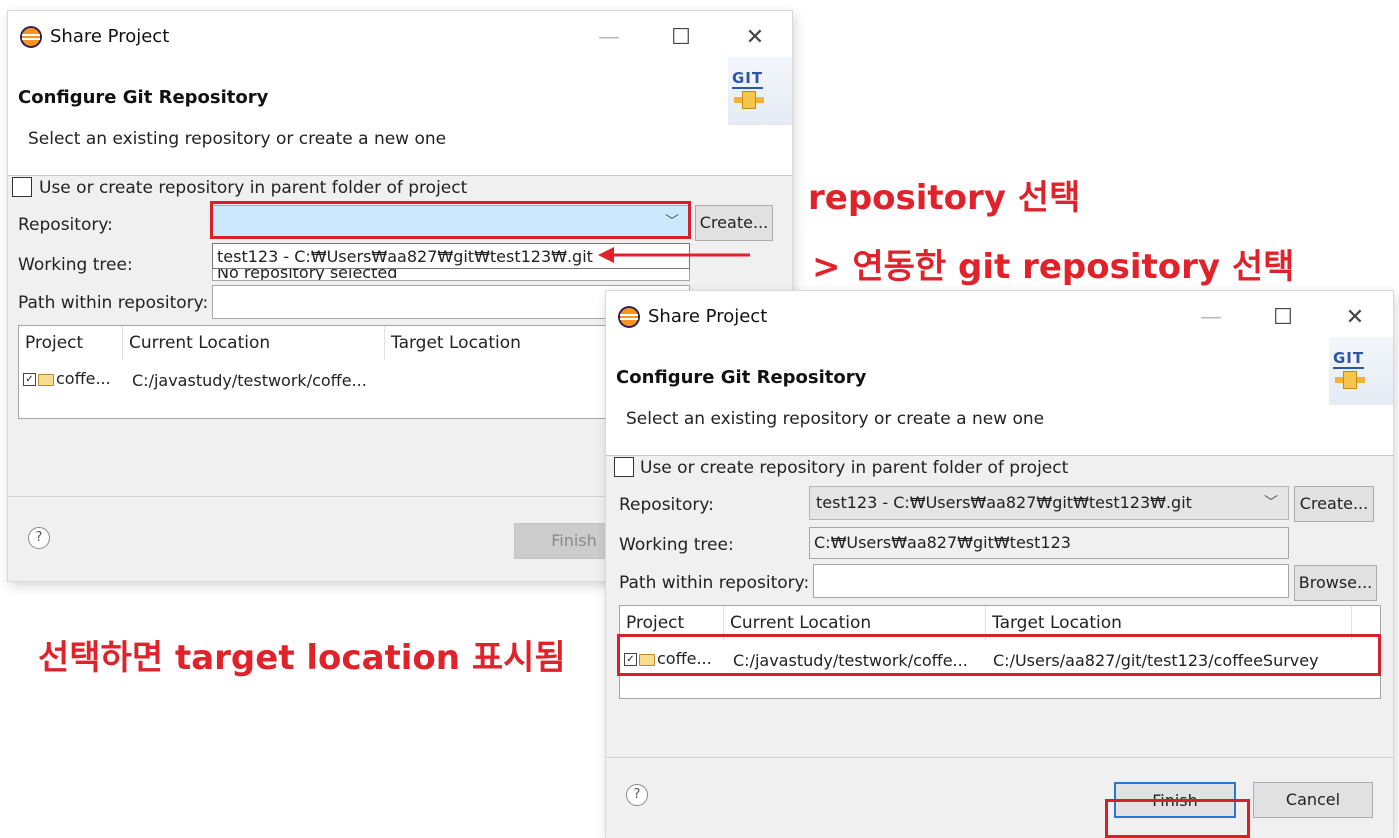 The height and width of the screenshot is (838, 1399). Describe the element at coordinates (46, 379) in the screenshot. I see `folder-icon` at that location.